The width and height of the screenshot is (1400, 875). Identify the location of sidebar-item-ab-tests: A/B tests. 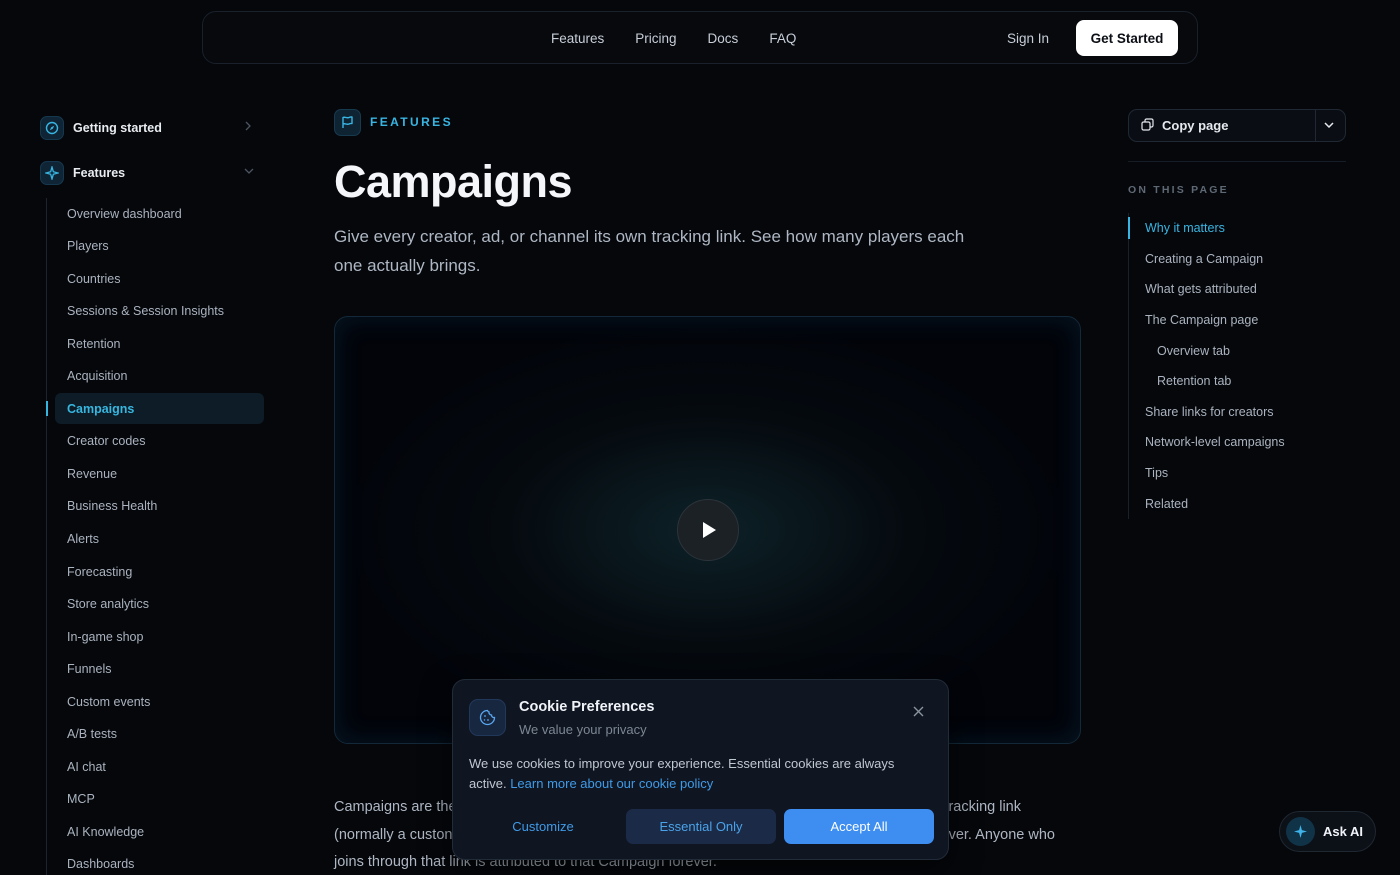
(155, 734).